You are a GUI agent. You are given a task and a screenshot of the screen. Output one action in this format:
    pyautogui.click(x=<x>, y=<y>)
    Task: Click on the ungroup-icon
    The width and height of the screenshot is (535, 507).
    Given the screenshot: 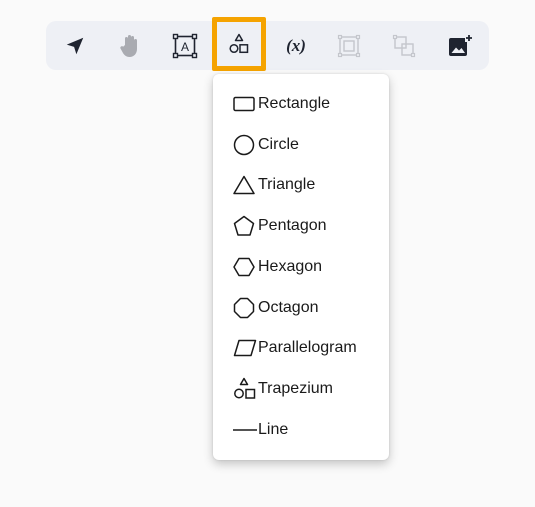 What is the action you would take?
    pyautogui.click(x=404, y=46)
    